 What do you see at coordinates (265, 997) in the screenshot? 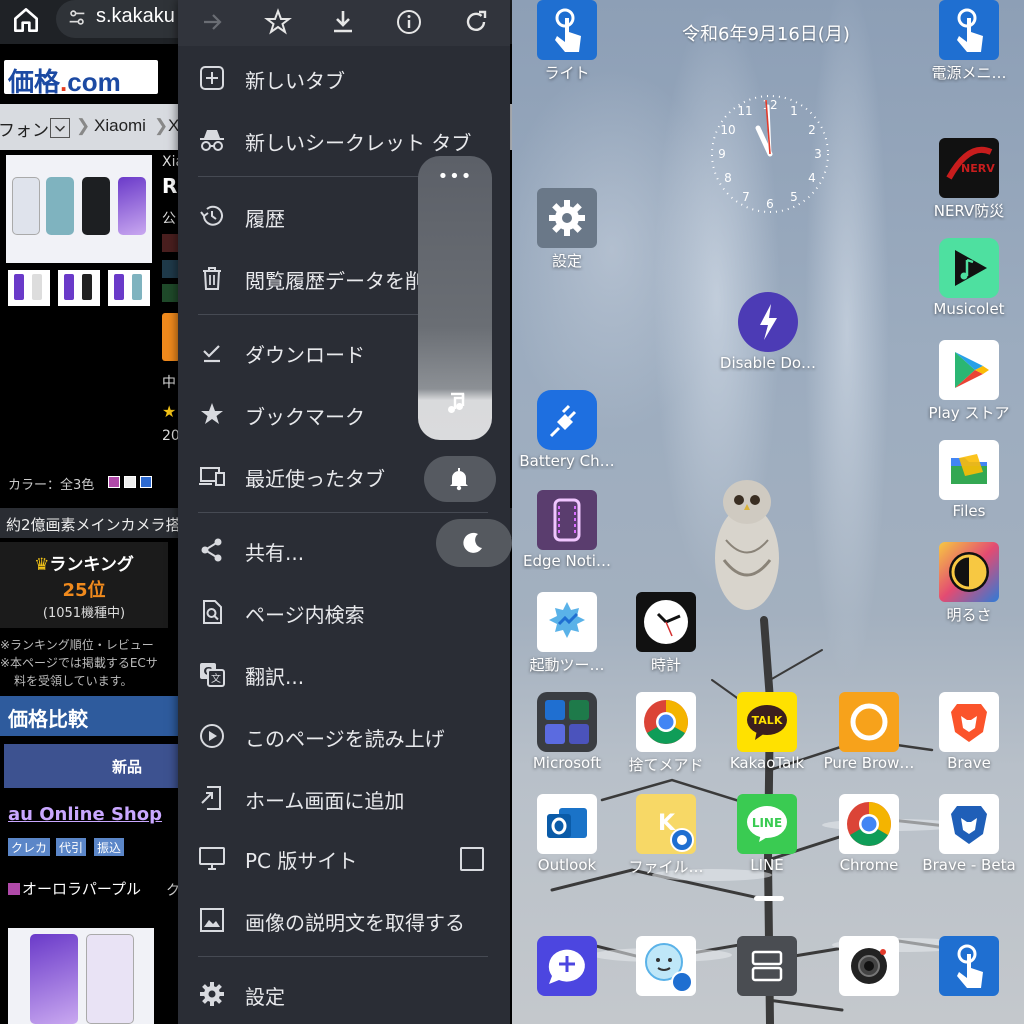
I see `menu-item-label: 設定` at bounding box center [265, 997].